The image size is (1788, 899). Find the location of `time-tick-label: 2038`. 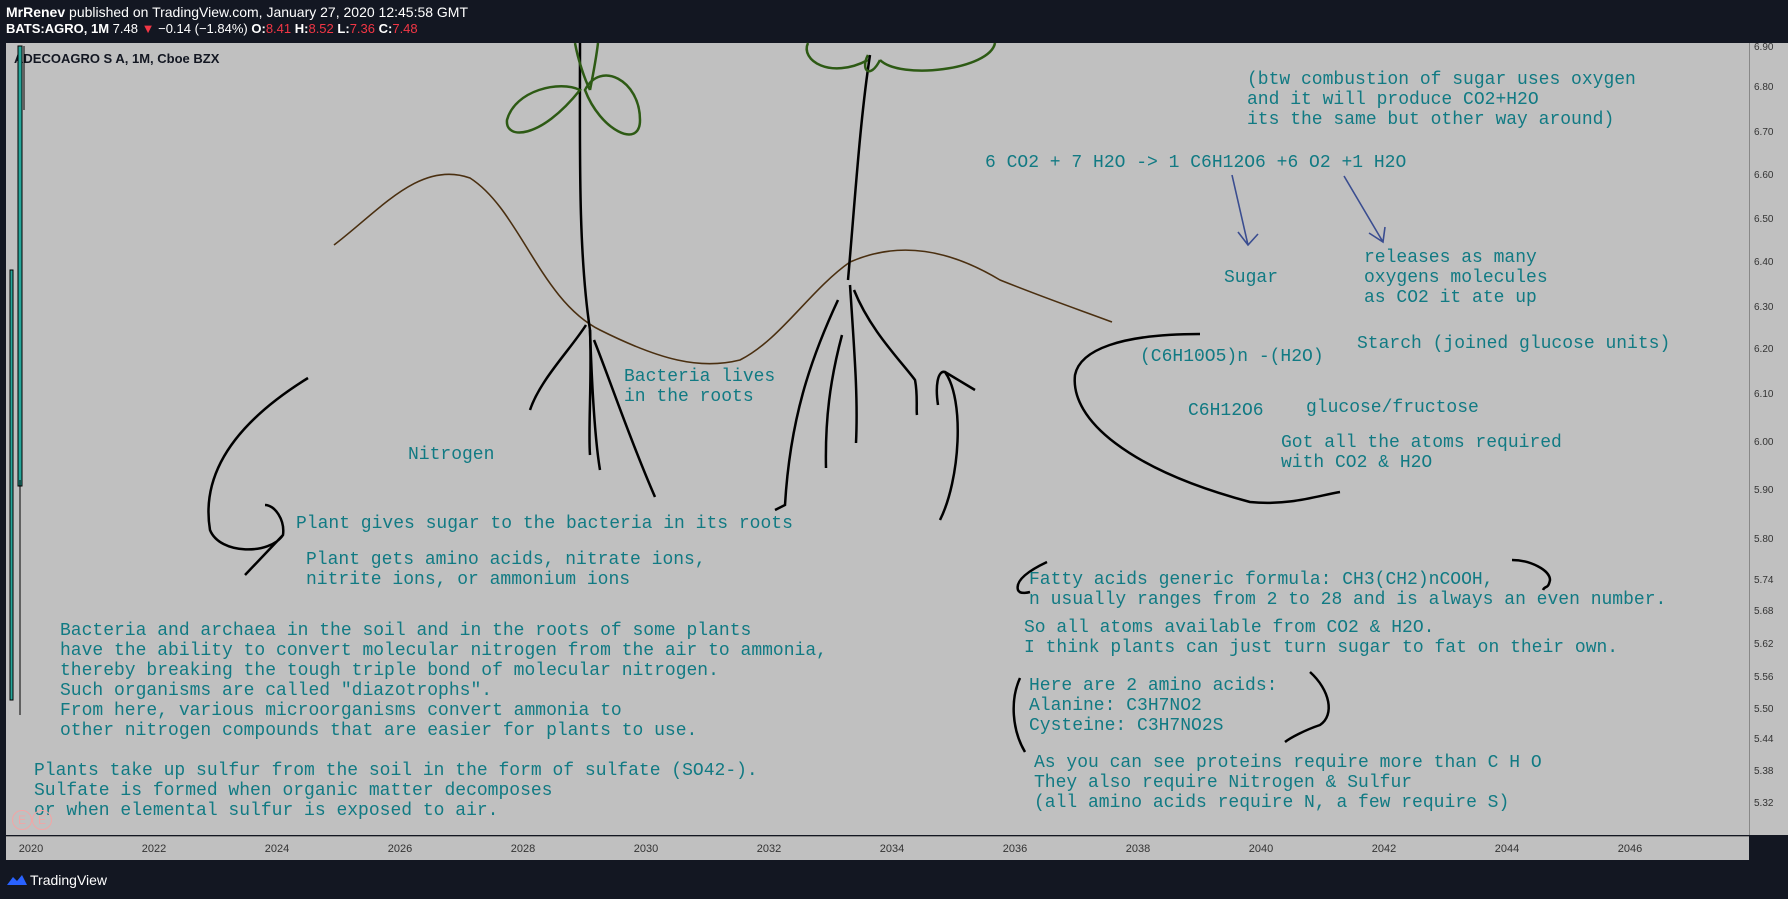

time-tick-label: 2038 is located at coordinates (1138, 849).